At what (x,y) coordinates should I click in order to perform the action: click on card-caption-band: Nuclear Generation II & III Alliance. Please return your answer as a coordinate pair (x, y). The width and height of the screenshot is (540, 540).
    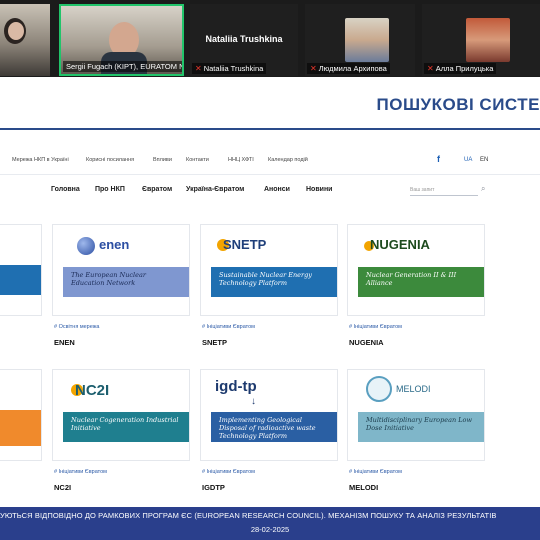
    Looking at the image, I should click on (421, 282).